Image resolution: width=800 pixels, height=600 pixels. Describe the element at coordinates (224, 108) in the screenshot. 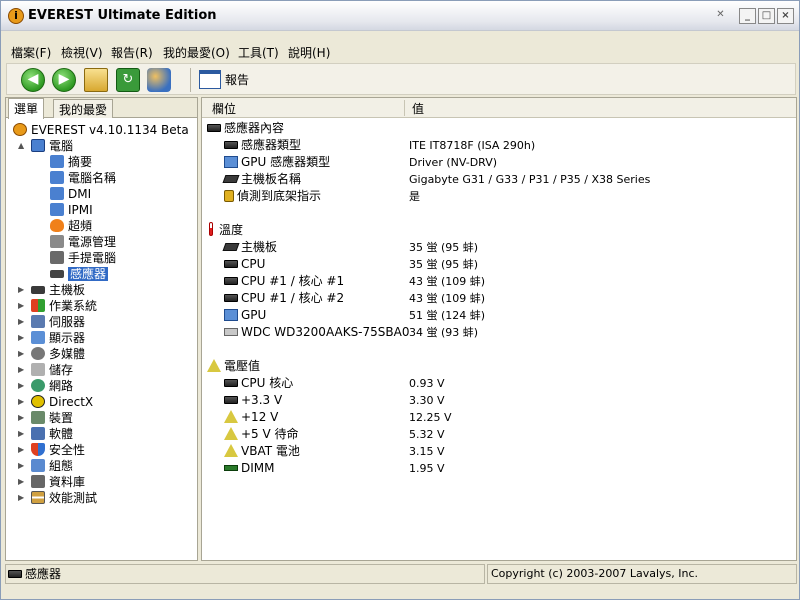

I see `column-field-header: 欄位` at that location.